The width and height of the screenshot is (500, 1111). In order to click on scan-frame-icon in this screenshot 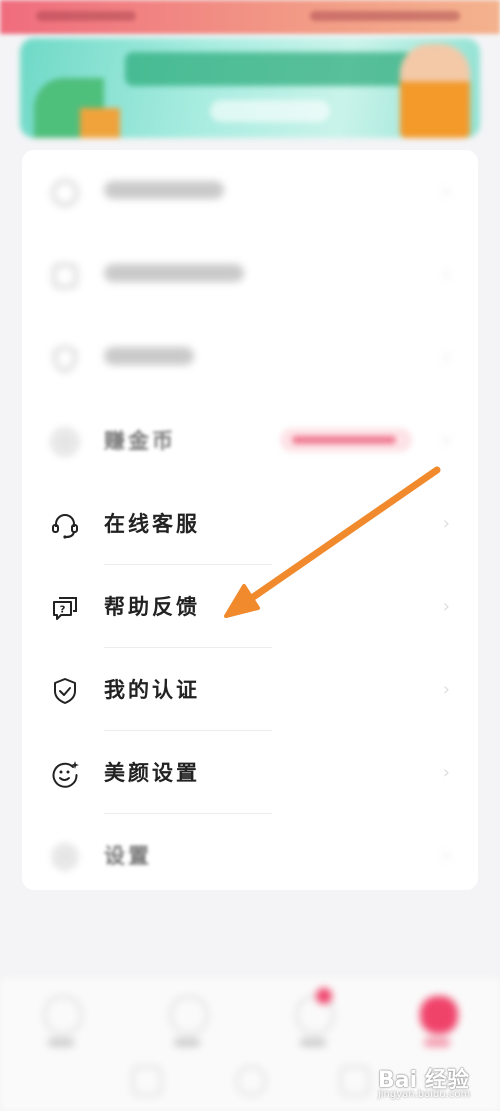, I will do `click(65, 276)`.